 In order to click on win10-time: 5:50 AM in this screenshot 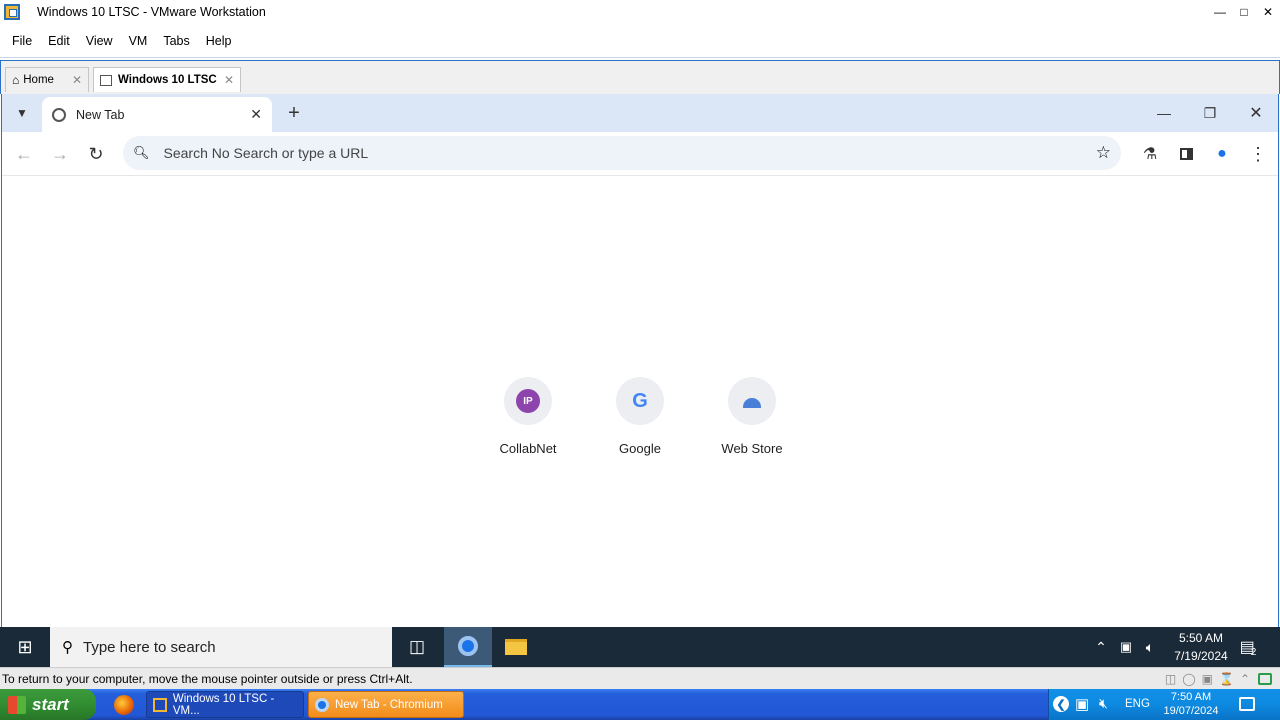, I will do `click(1201, 638)`.